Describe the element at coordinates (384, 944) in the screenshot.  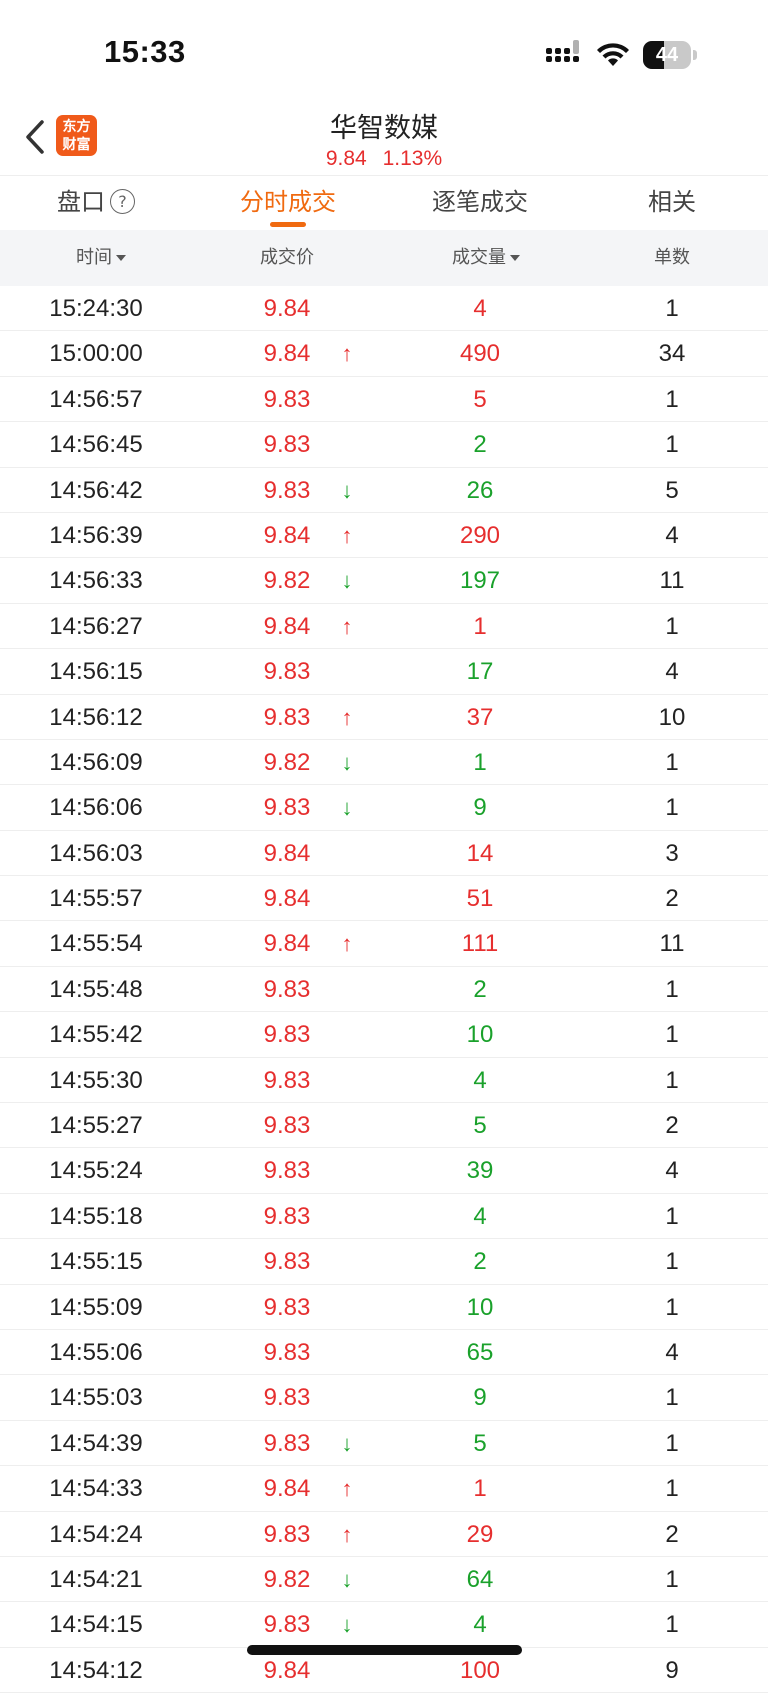
I see `trade-row: 14:55:54 9.84 ↑ 111 11` at that location.